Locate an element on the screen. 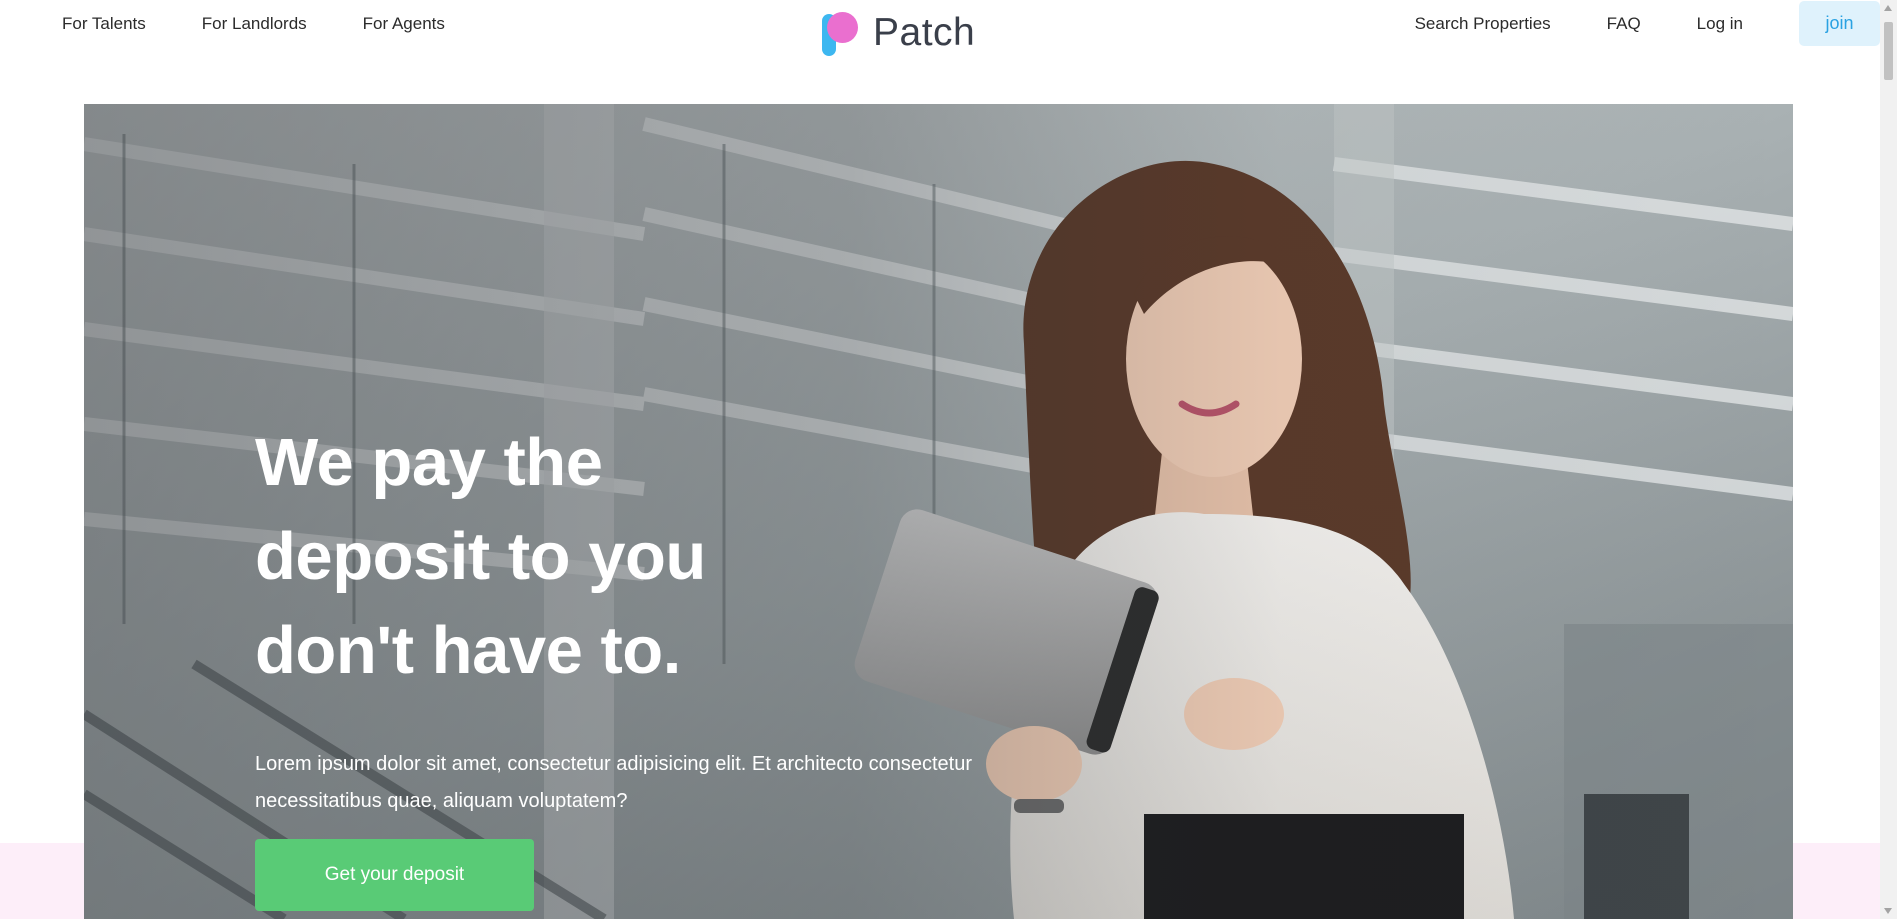 The image size is (1897, 919). join-button: join is located at coordinates (1839, 23).